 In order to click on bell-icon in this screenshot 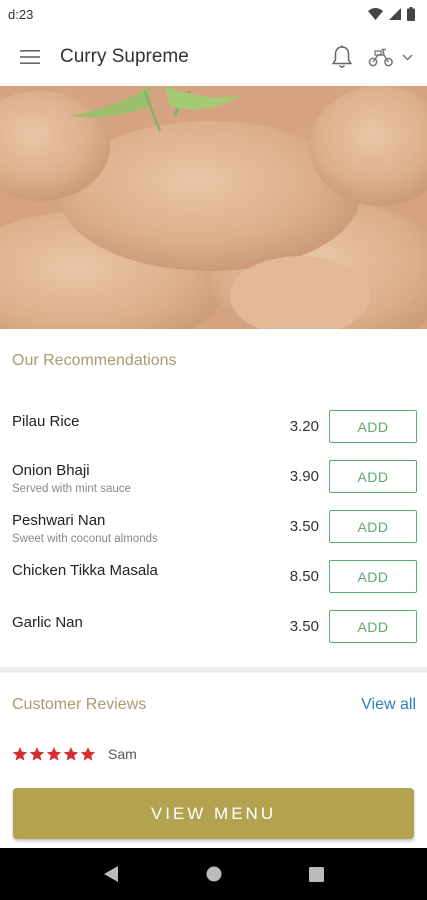, I will do `click(342, 56)`.